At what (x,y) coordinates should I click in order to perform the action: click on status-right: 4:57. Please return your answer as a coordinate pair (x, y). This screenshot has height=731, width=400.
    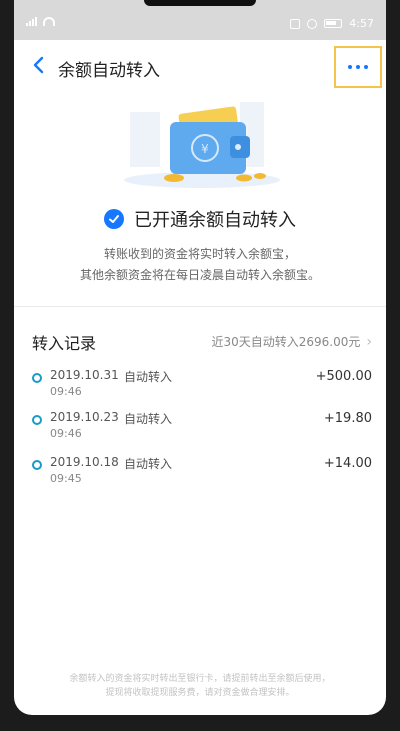
    Looking at the image, I should click on (332, 23).